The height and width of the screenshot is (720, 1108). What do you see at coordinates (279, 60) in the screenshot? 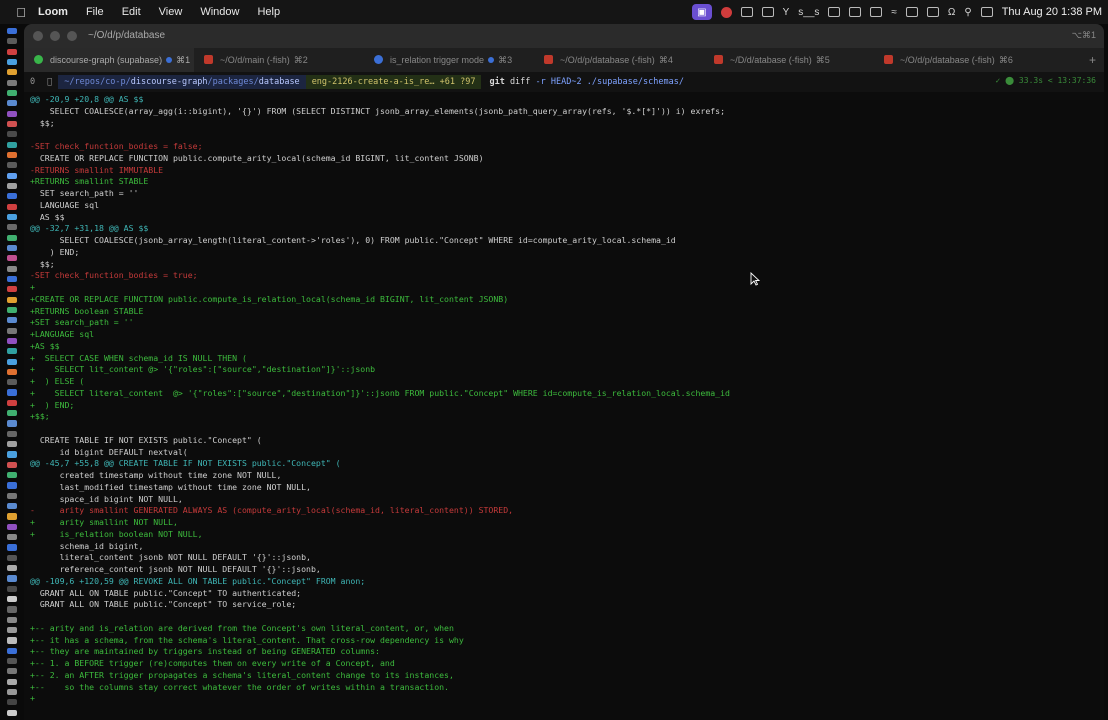
I see `tab-2: ~/O/d/main (-fish) ⌘2` at bounding box center [279, 60].